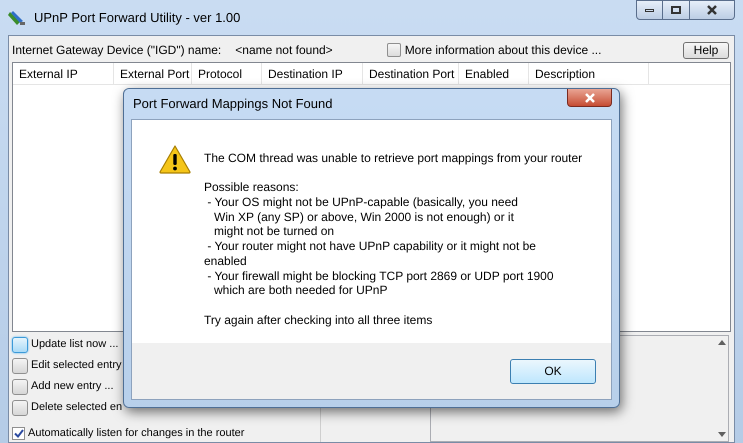 This screenshot has width=743, height=443. Describe the element at coordinates (380, 276) in the screenshot. I see `message-line: - Your firewall might be blocking TCP port 2869 or UDP port 1900` at that location.